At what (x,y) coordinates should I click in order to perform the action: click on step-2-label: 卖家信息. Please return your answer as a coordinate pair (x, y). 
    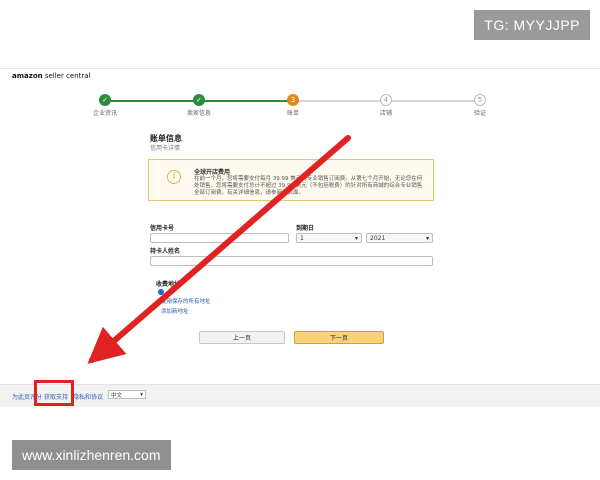
    Looking at the image, I should click on (198, 113).